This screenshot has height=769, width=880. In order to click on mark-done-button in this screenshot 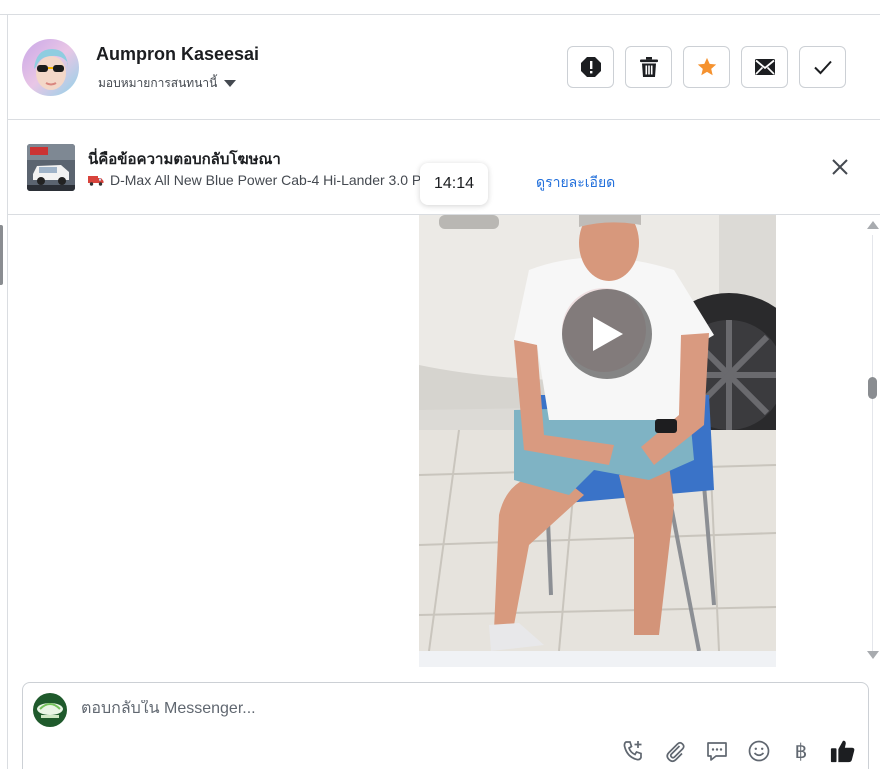, I will do `click(822, 67)`.